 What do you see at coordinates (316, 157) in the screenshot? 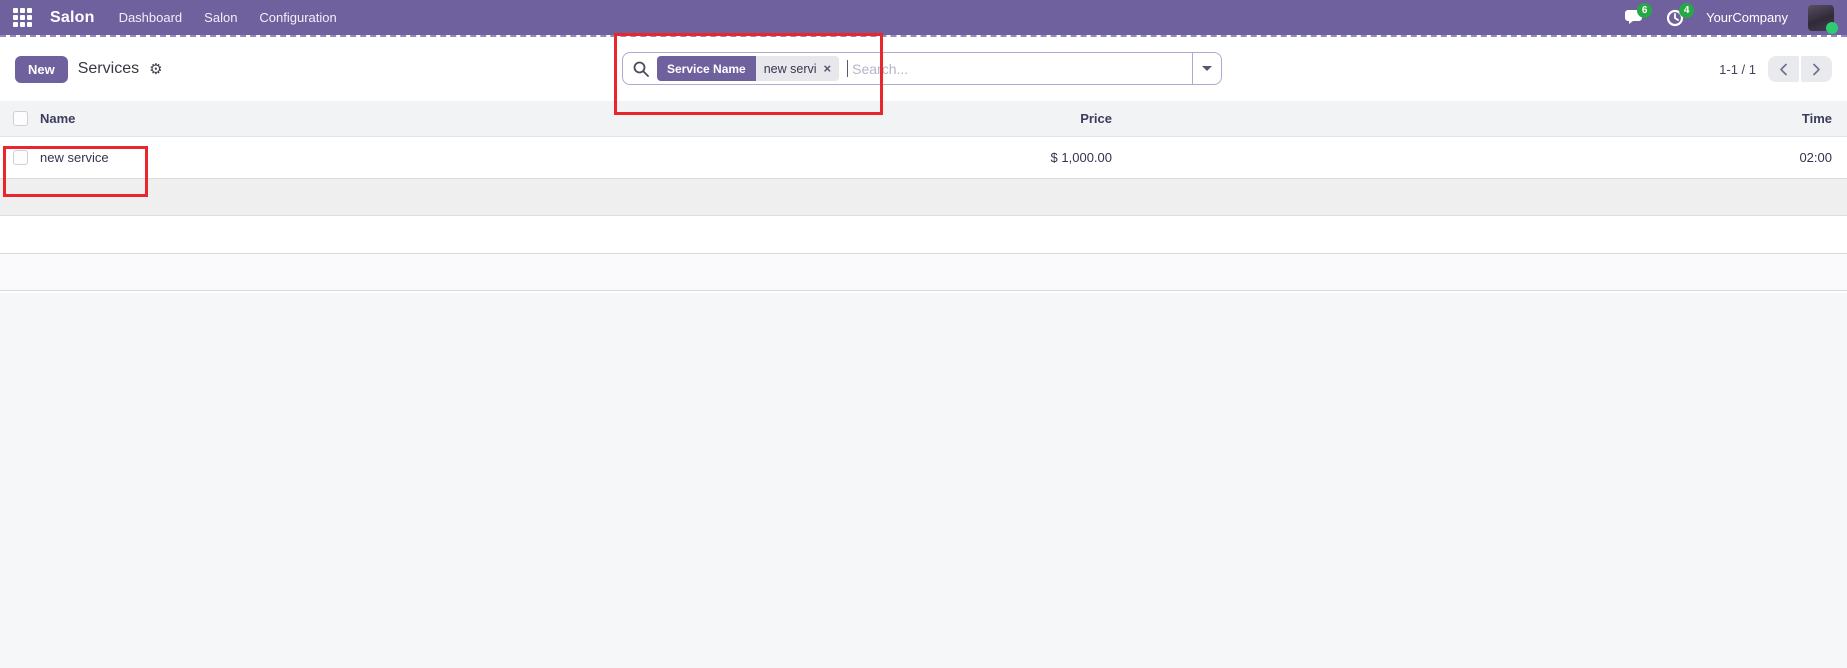
I see `cell-service-name: new service` at bounding box center [316, 157].